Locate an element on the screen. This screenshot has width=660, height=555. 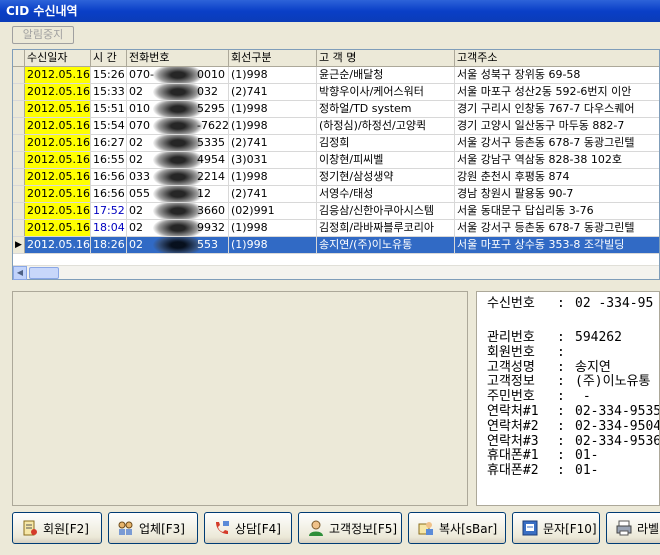
cell-phone: 02 3660 is located at coordinates (178, 211).